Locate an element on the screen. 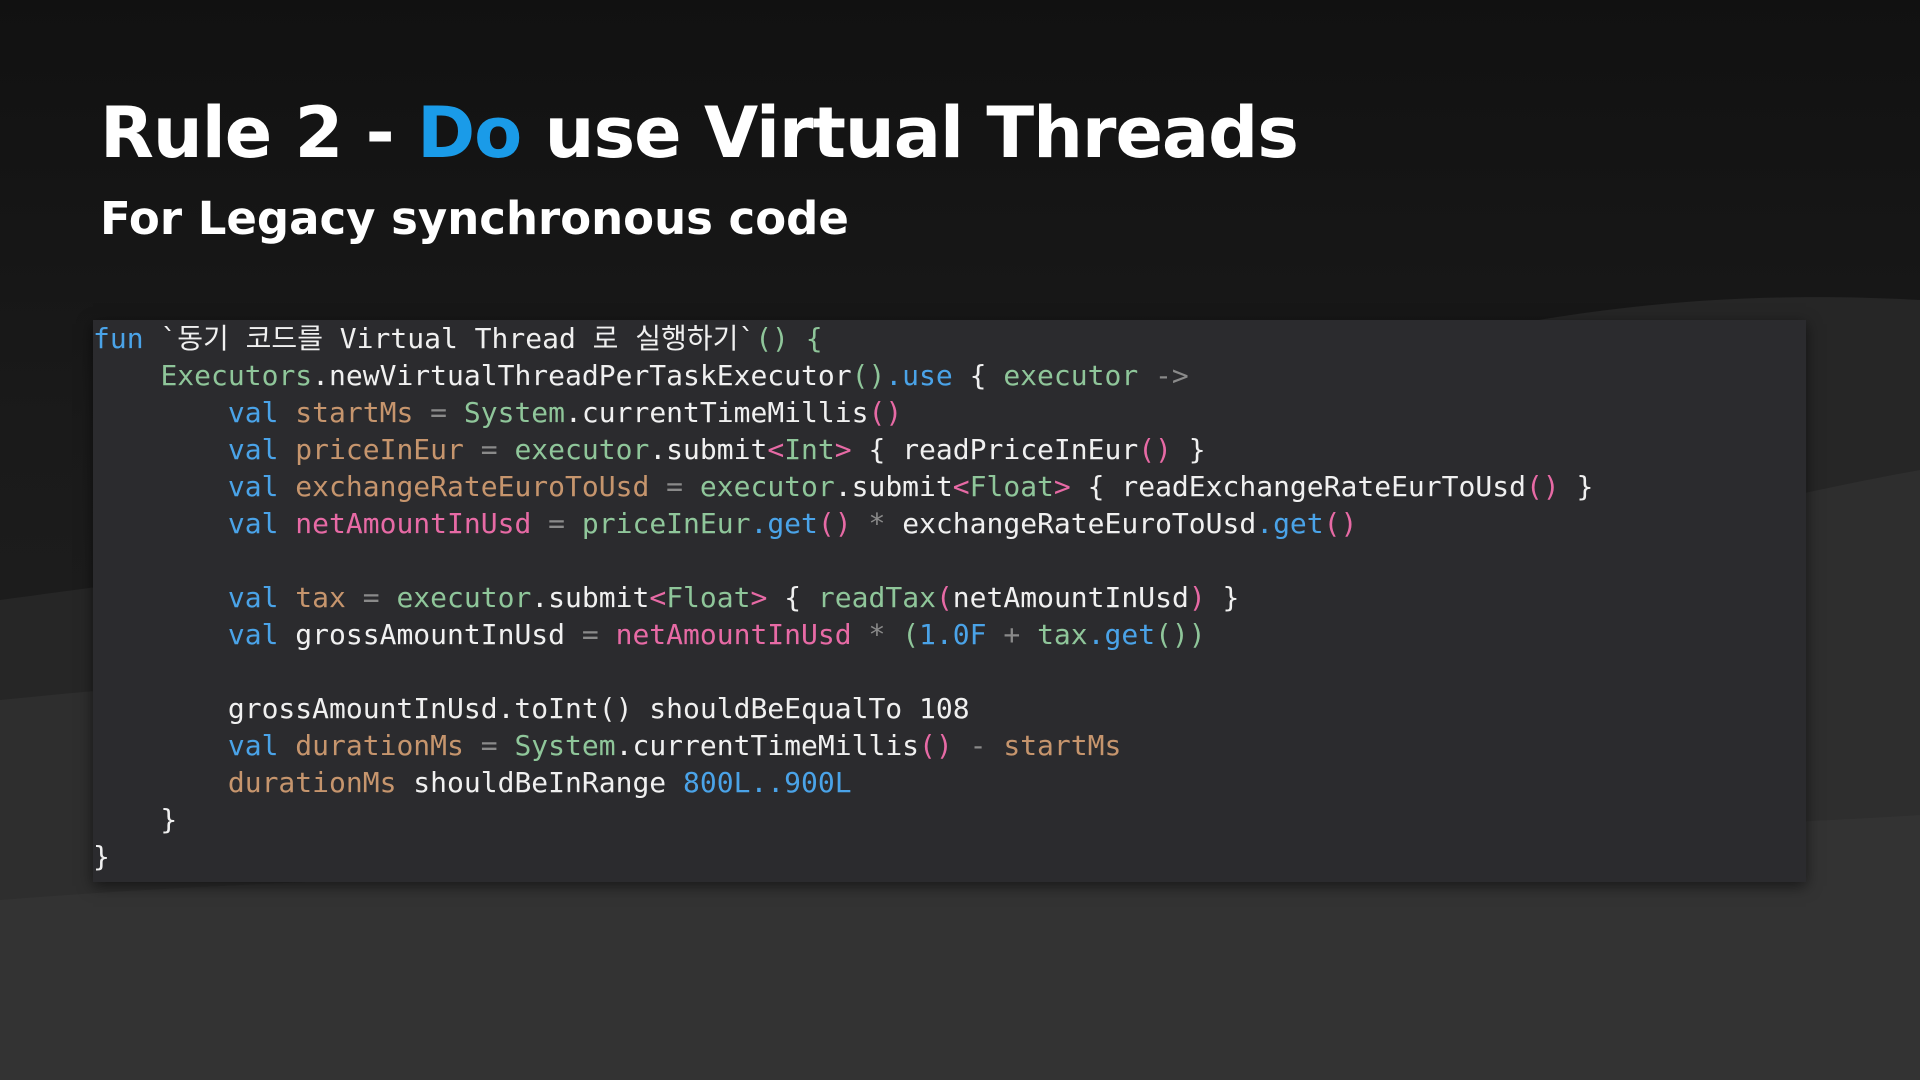  code-token: { readPriceInEur is located at coordinates (995, 449).